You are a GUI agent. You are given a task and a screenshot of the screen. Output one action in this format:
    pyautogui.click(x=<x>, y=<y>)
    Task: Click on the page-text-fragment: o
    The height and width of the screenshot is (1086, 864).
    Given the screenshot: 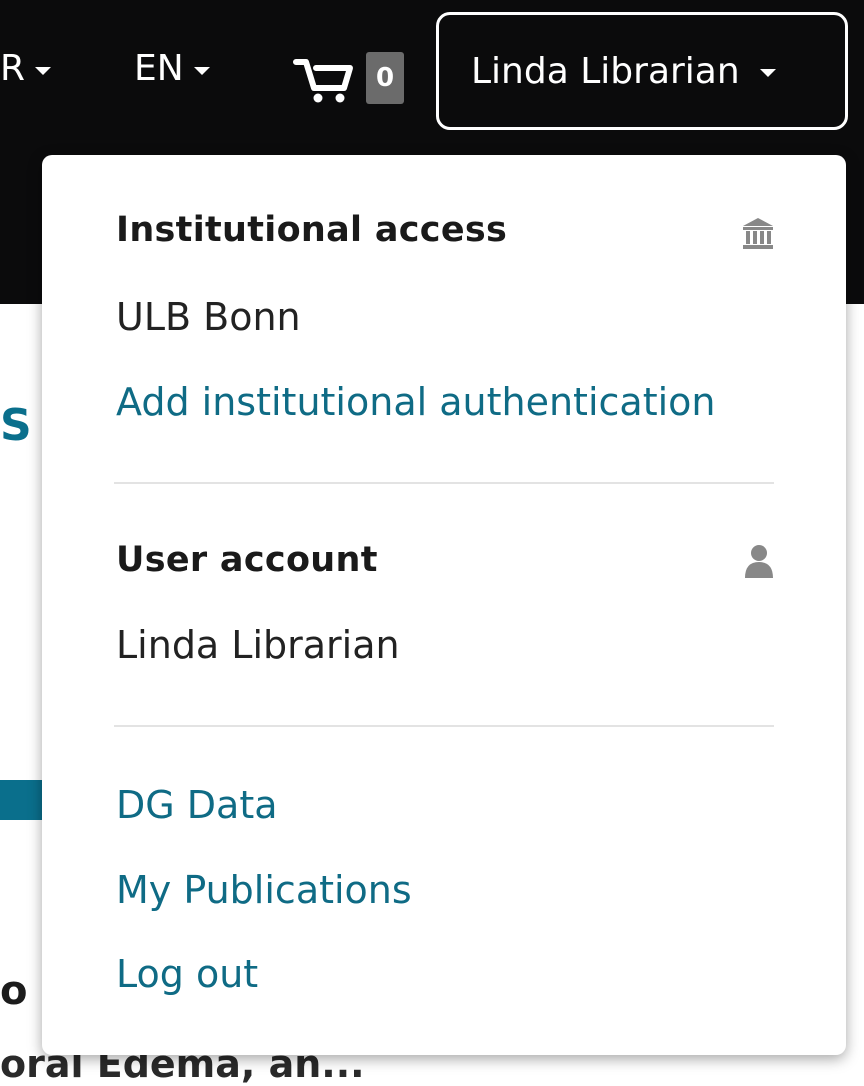 What is the action you would take?
    pyautogui.click(x=14, y=991)
    